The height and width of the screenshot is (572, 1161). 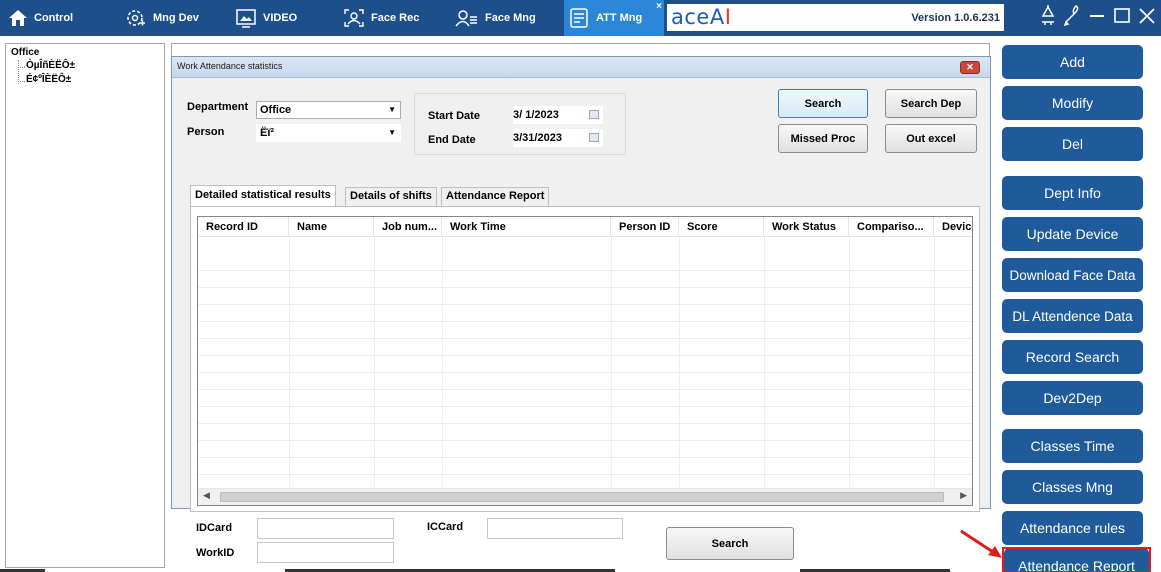 I want to click on download-face-data-button: Download Face Data, so click(x=1072, y=275).